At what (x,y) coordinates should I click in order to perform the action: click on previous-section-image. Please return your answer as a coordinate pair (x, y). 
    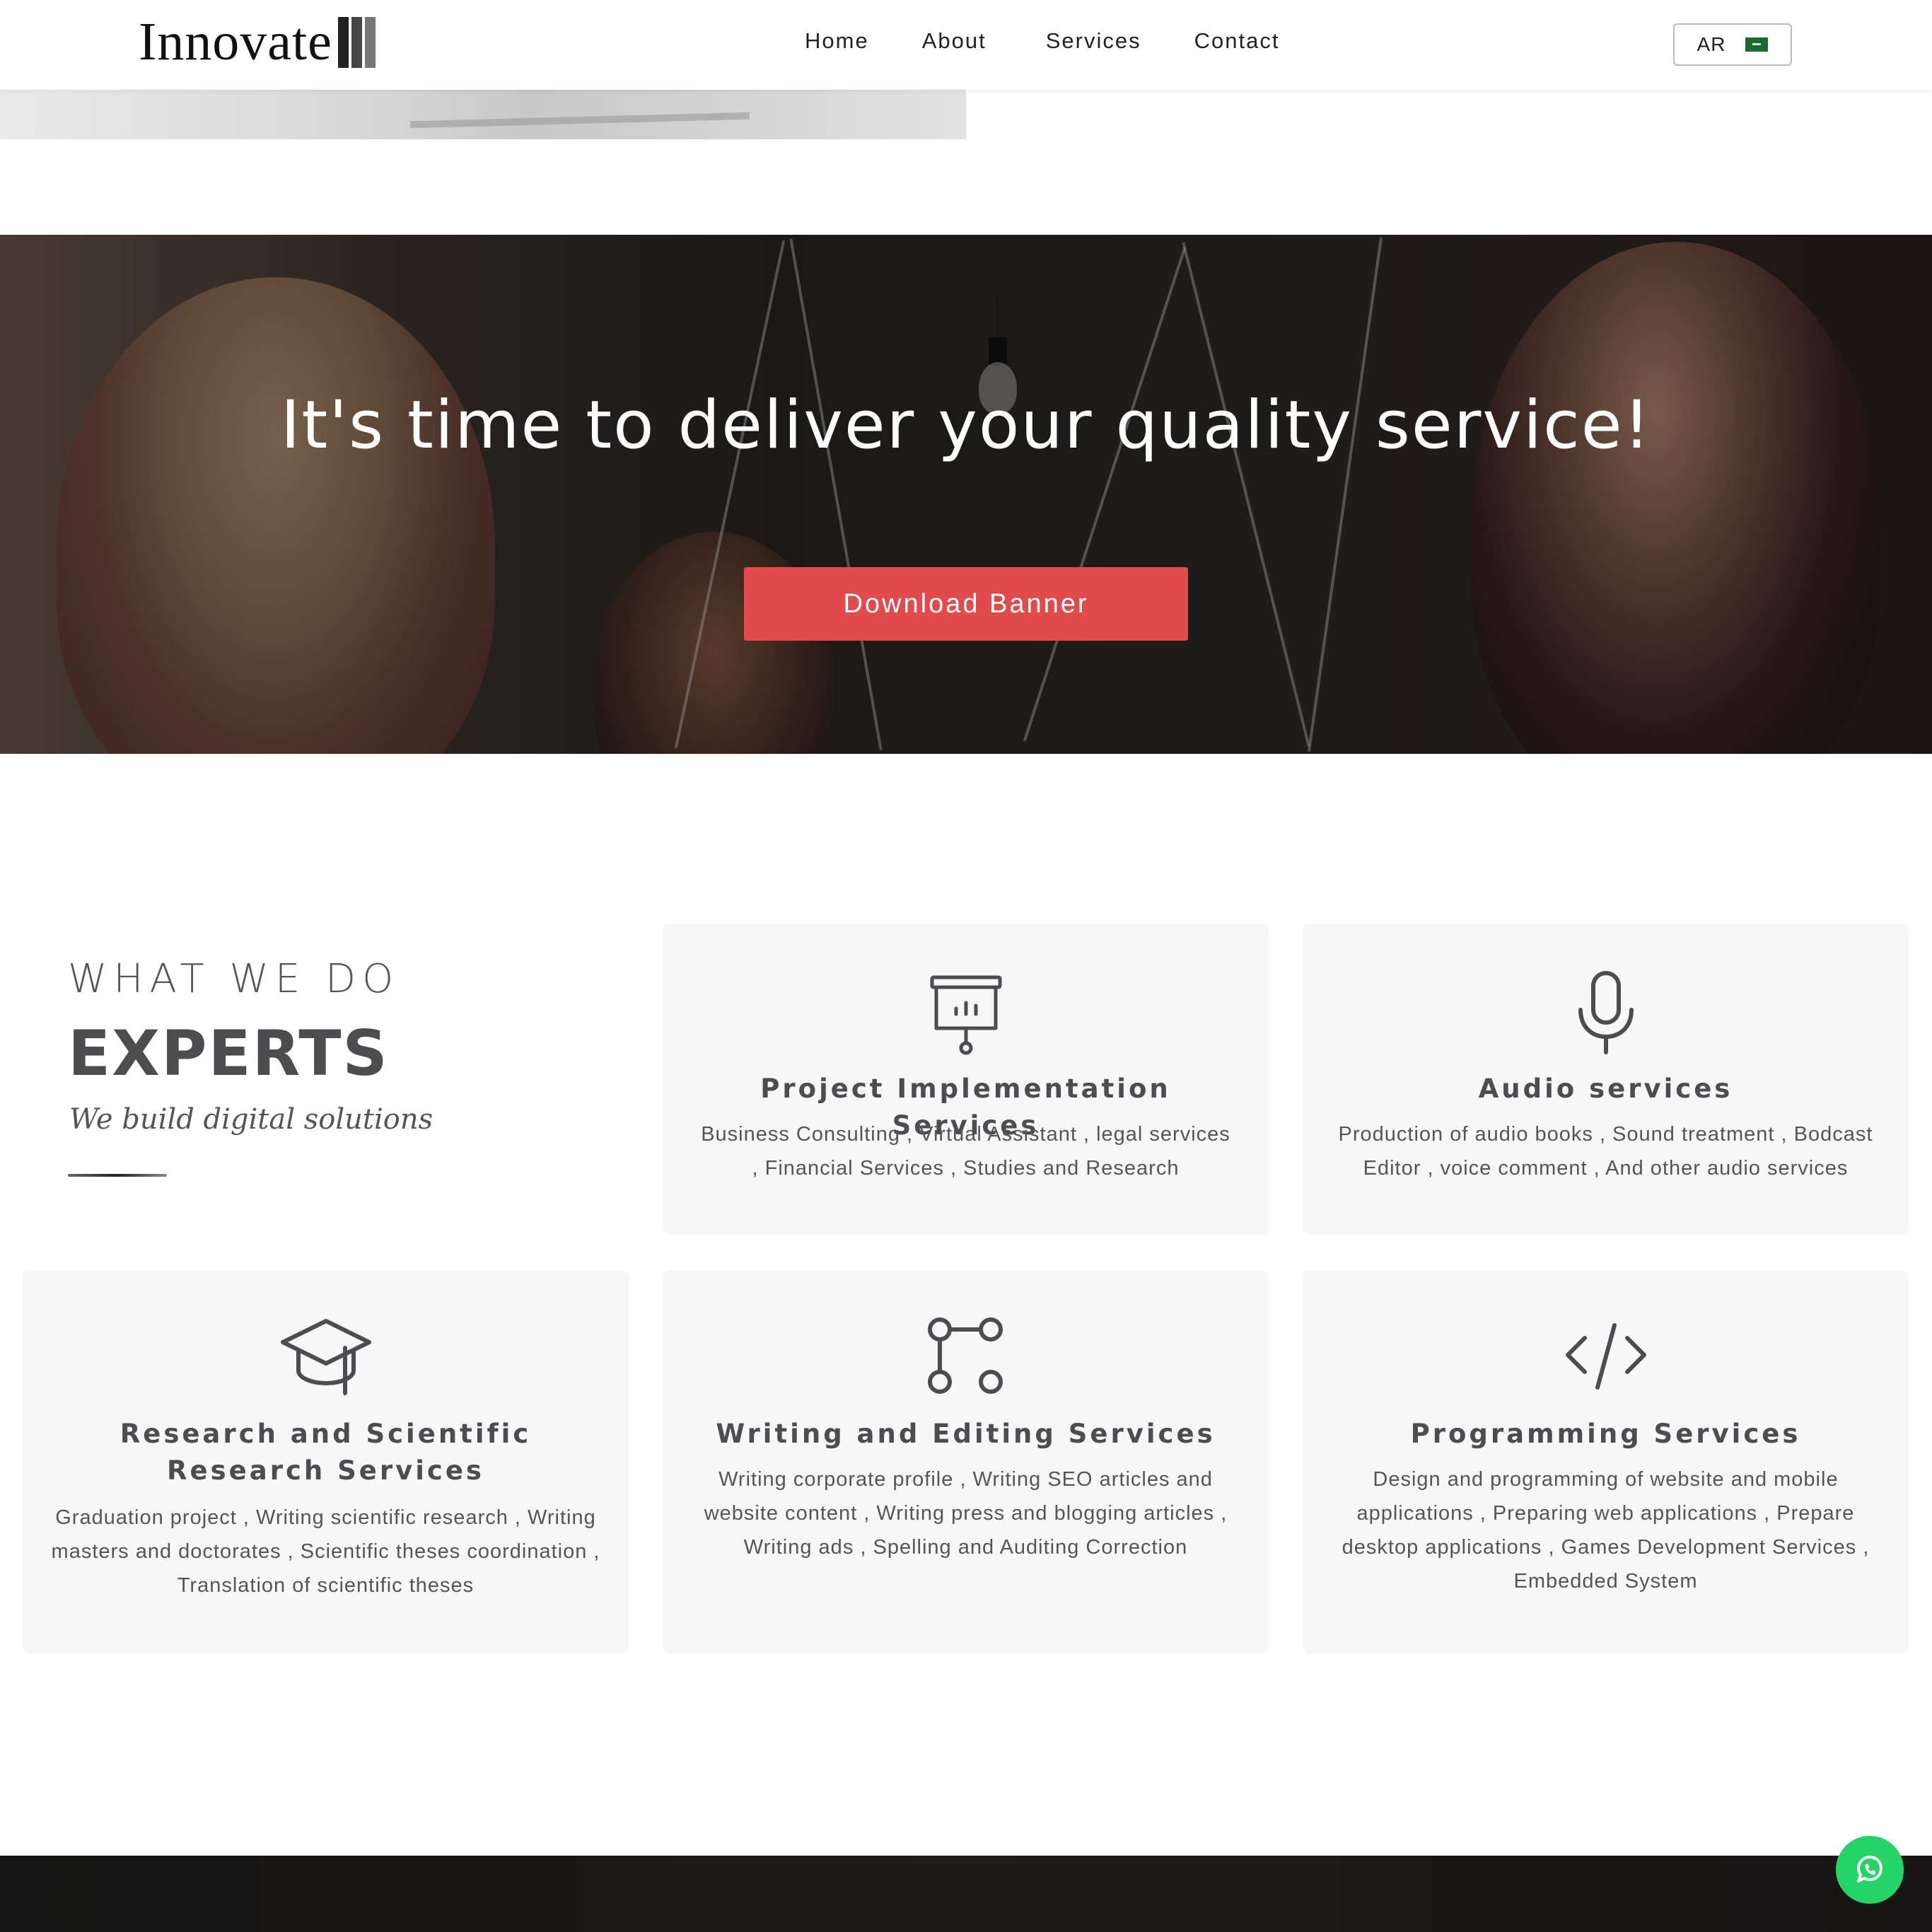
    Looking at the image, I should click on (483, 114).